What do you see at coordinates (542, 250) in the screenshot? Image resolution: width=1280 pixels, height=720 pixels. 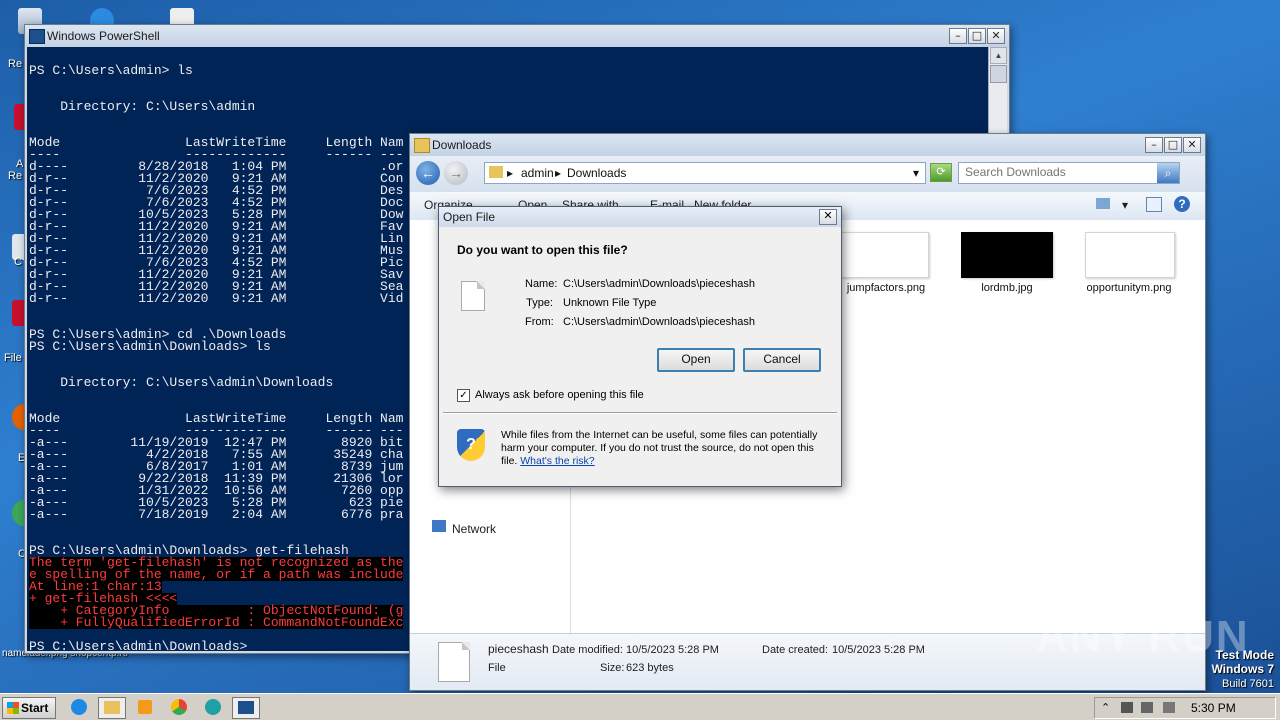 I see `dialog-question: Do you want to open this file?` at bounding box center [542, 250].